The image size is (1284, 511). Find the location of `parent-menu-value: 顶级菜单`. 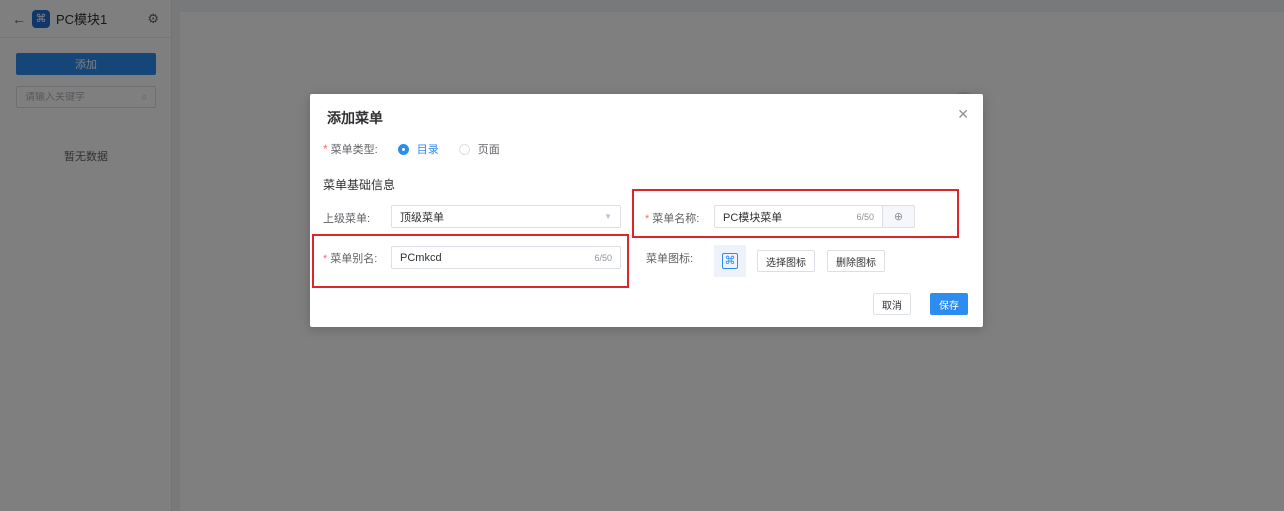

parent-menu-value: 顶级菜单 is located at coordinates (422, 217).